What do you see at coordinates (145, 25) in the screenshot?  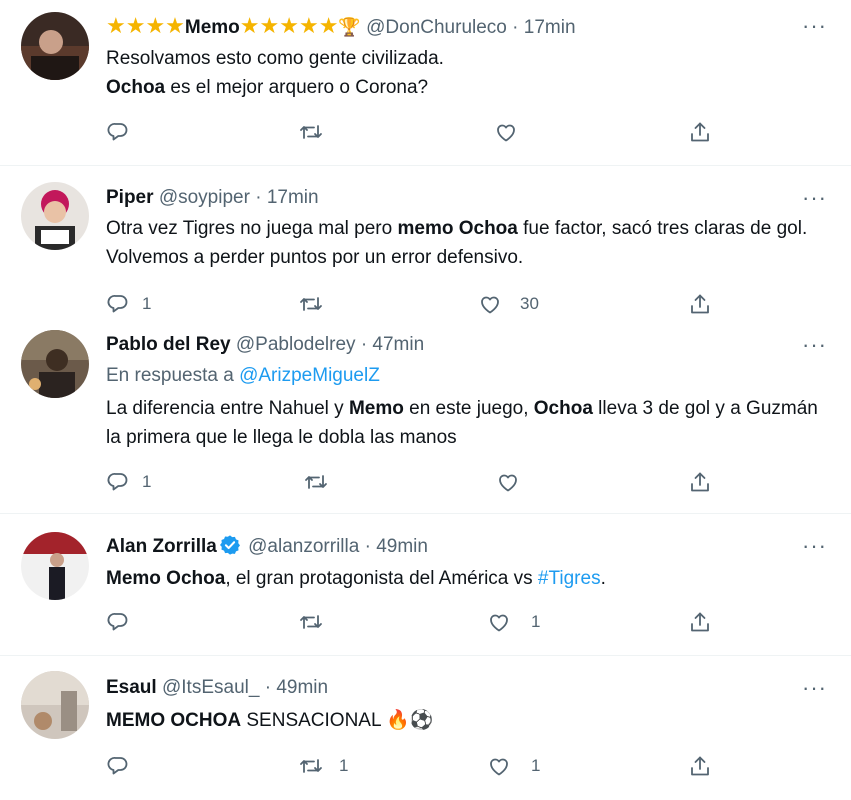 I see `star-icons: ★★★★` at bounding box center [145, 25].